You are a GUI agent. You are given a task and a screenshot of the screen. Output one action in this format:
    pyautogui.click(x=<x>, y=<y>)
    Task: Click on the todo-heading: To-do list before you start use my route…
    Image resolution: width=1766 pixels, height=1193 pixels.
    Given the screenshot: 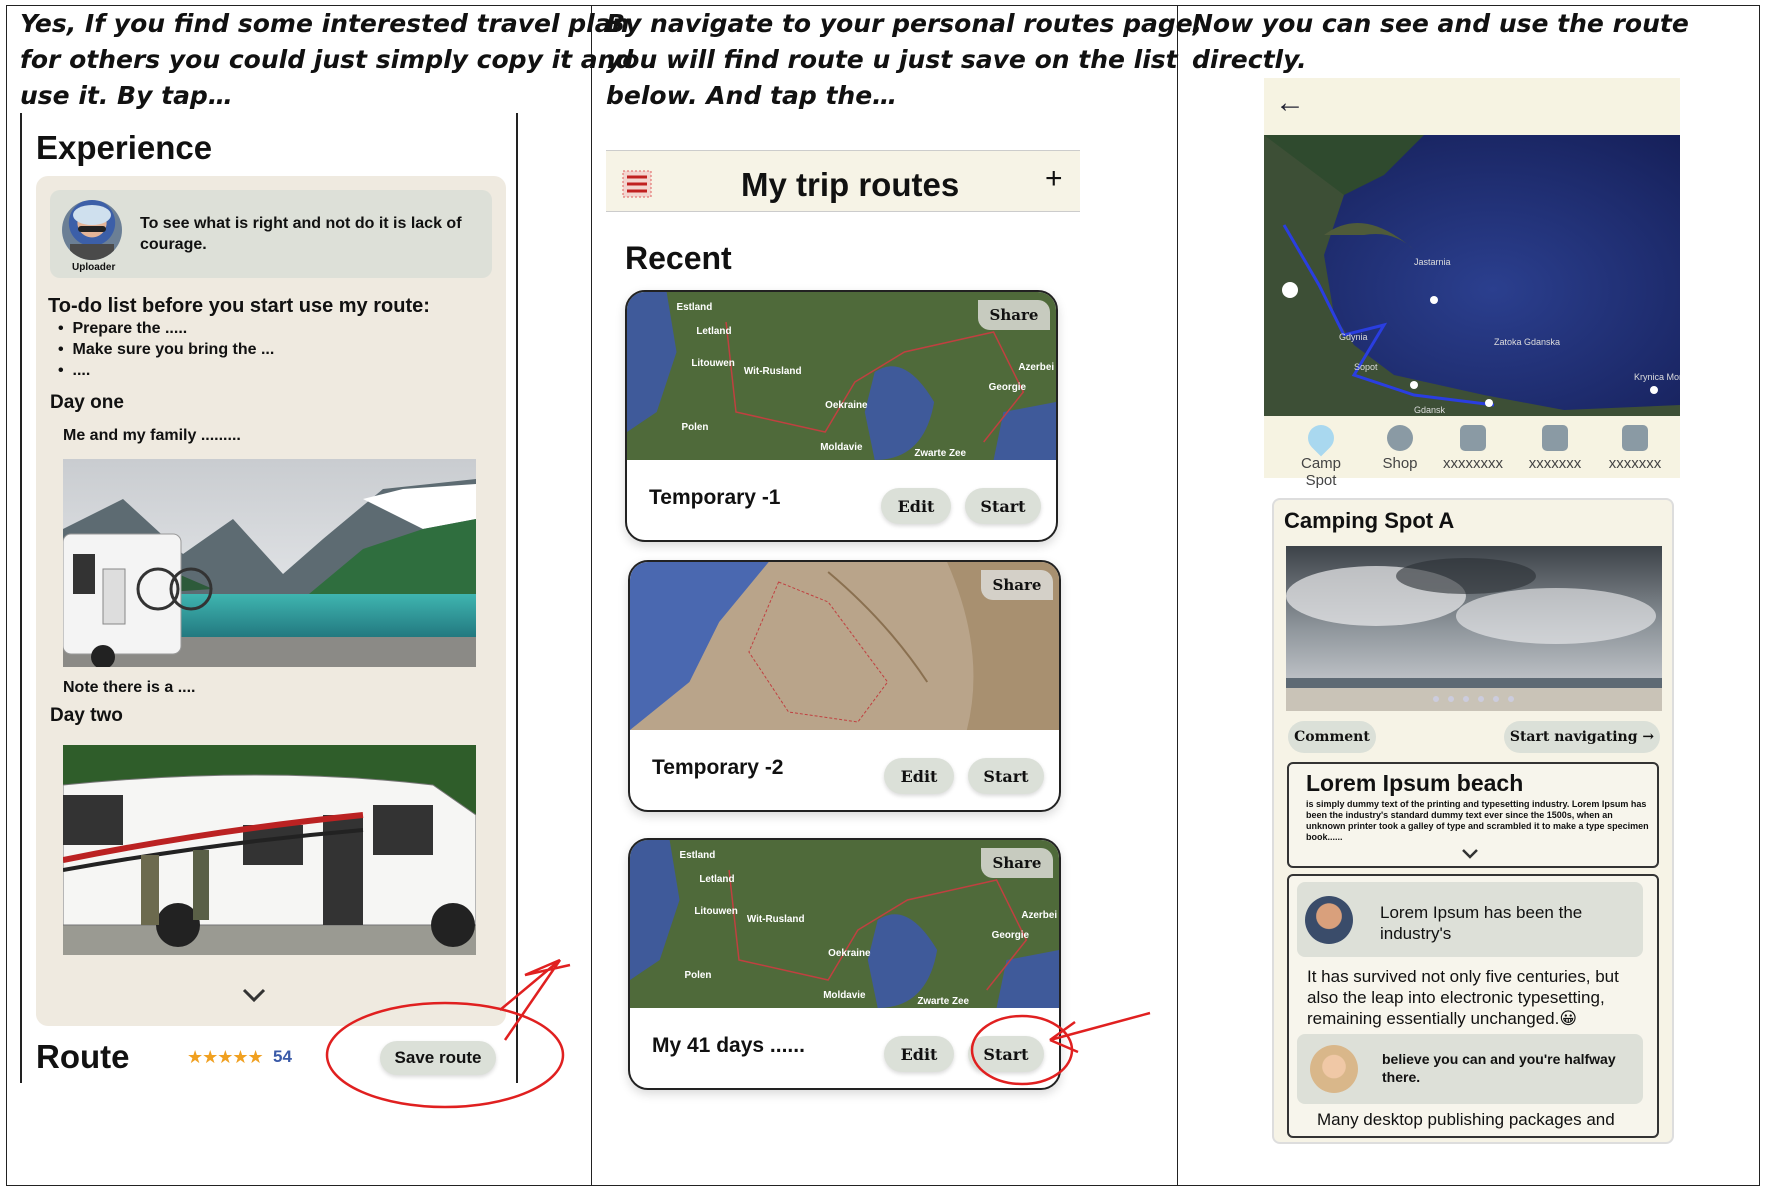 What is the action you would take?
    pyautogui.click(x=239, y=306)
    